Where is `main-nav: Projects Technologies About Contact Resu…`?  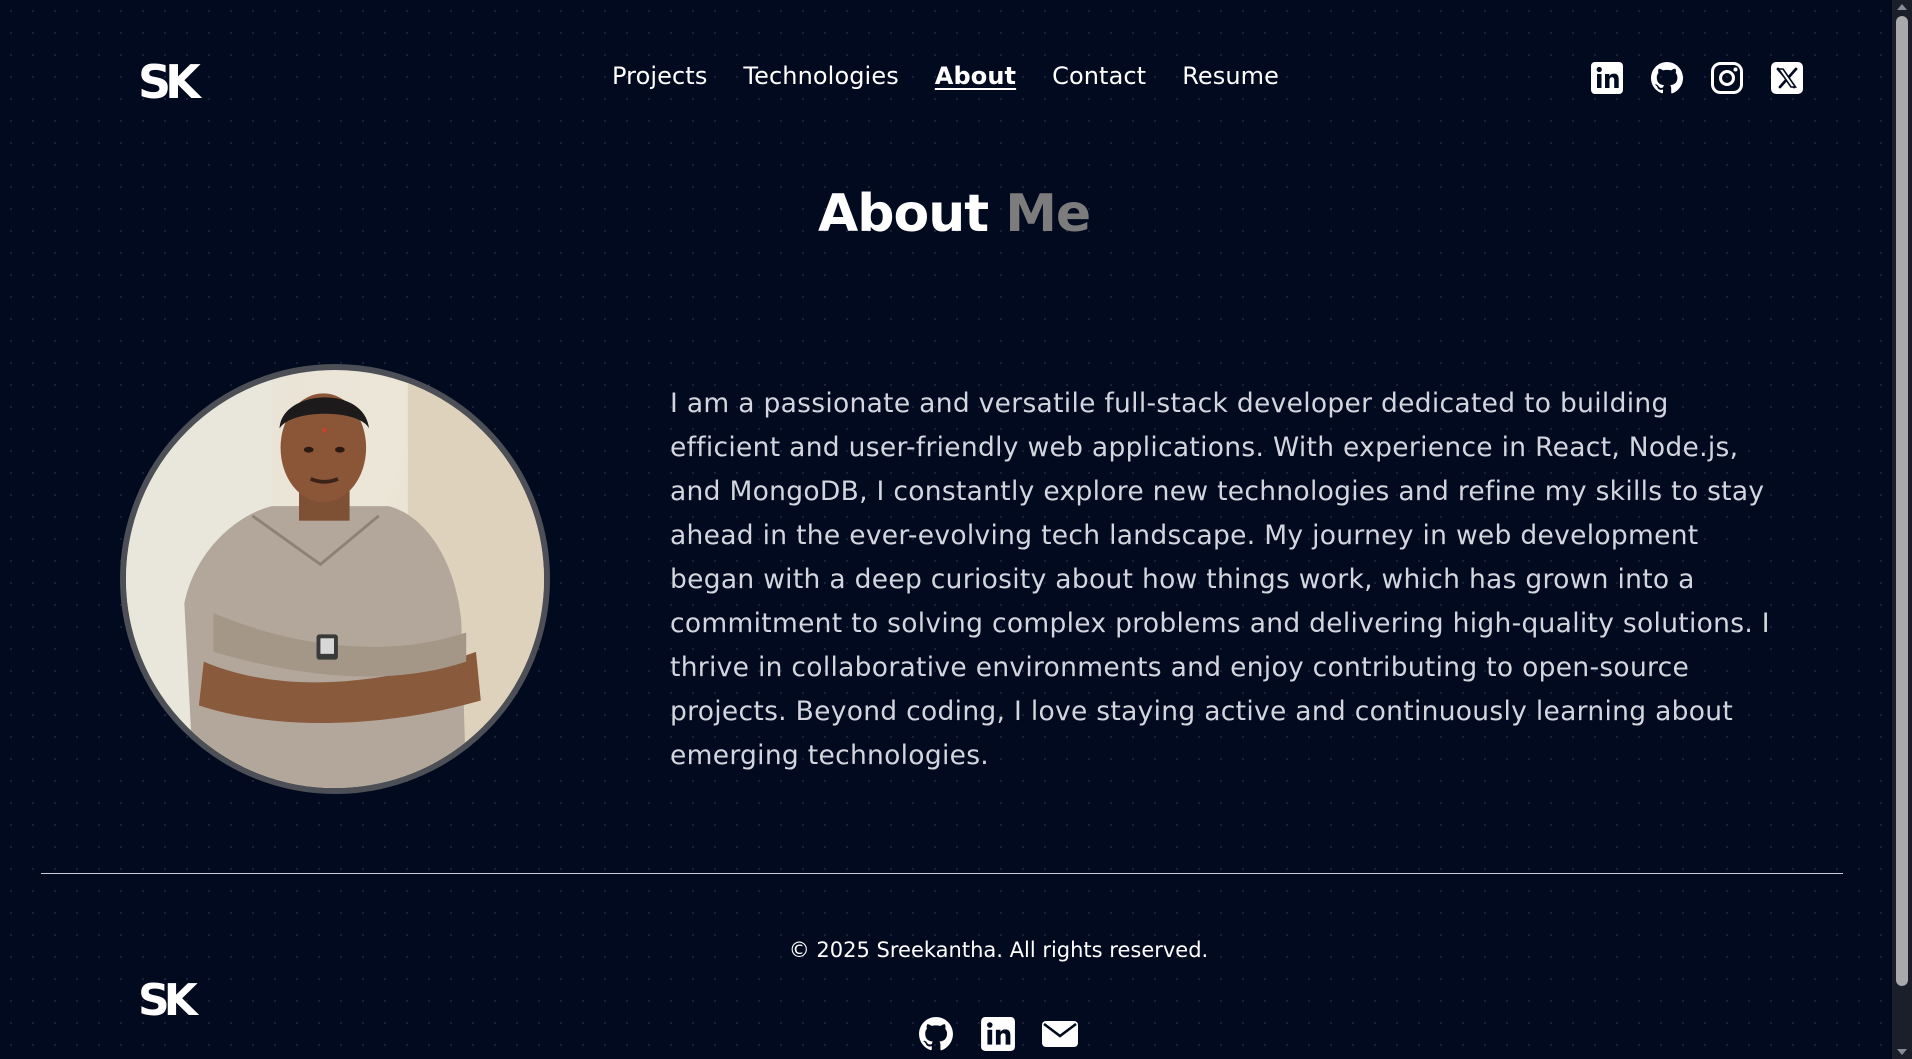 main-nav: Projects Technologies About Contact Resu… is located at coordinates (945, 76).